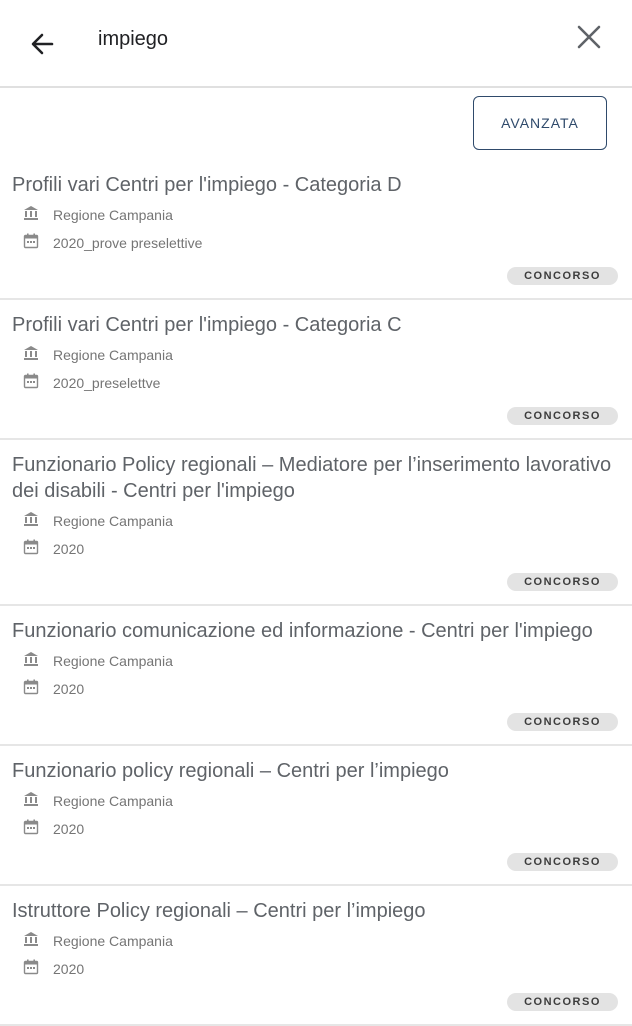 The height and width of the screenshot is (1026, 632). What do you see at coordinates (540, 123) in the screenshot?
I see `advanced-search-button: AVANZATA` at bounding box center [540, 123].